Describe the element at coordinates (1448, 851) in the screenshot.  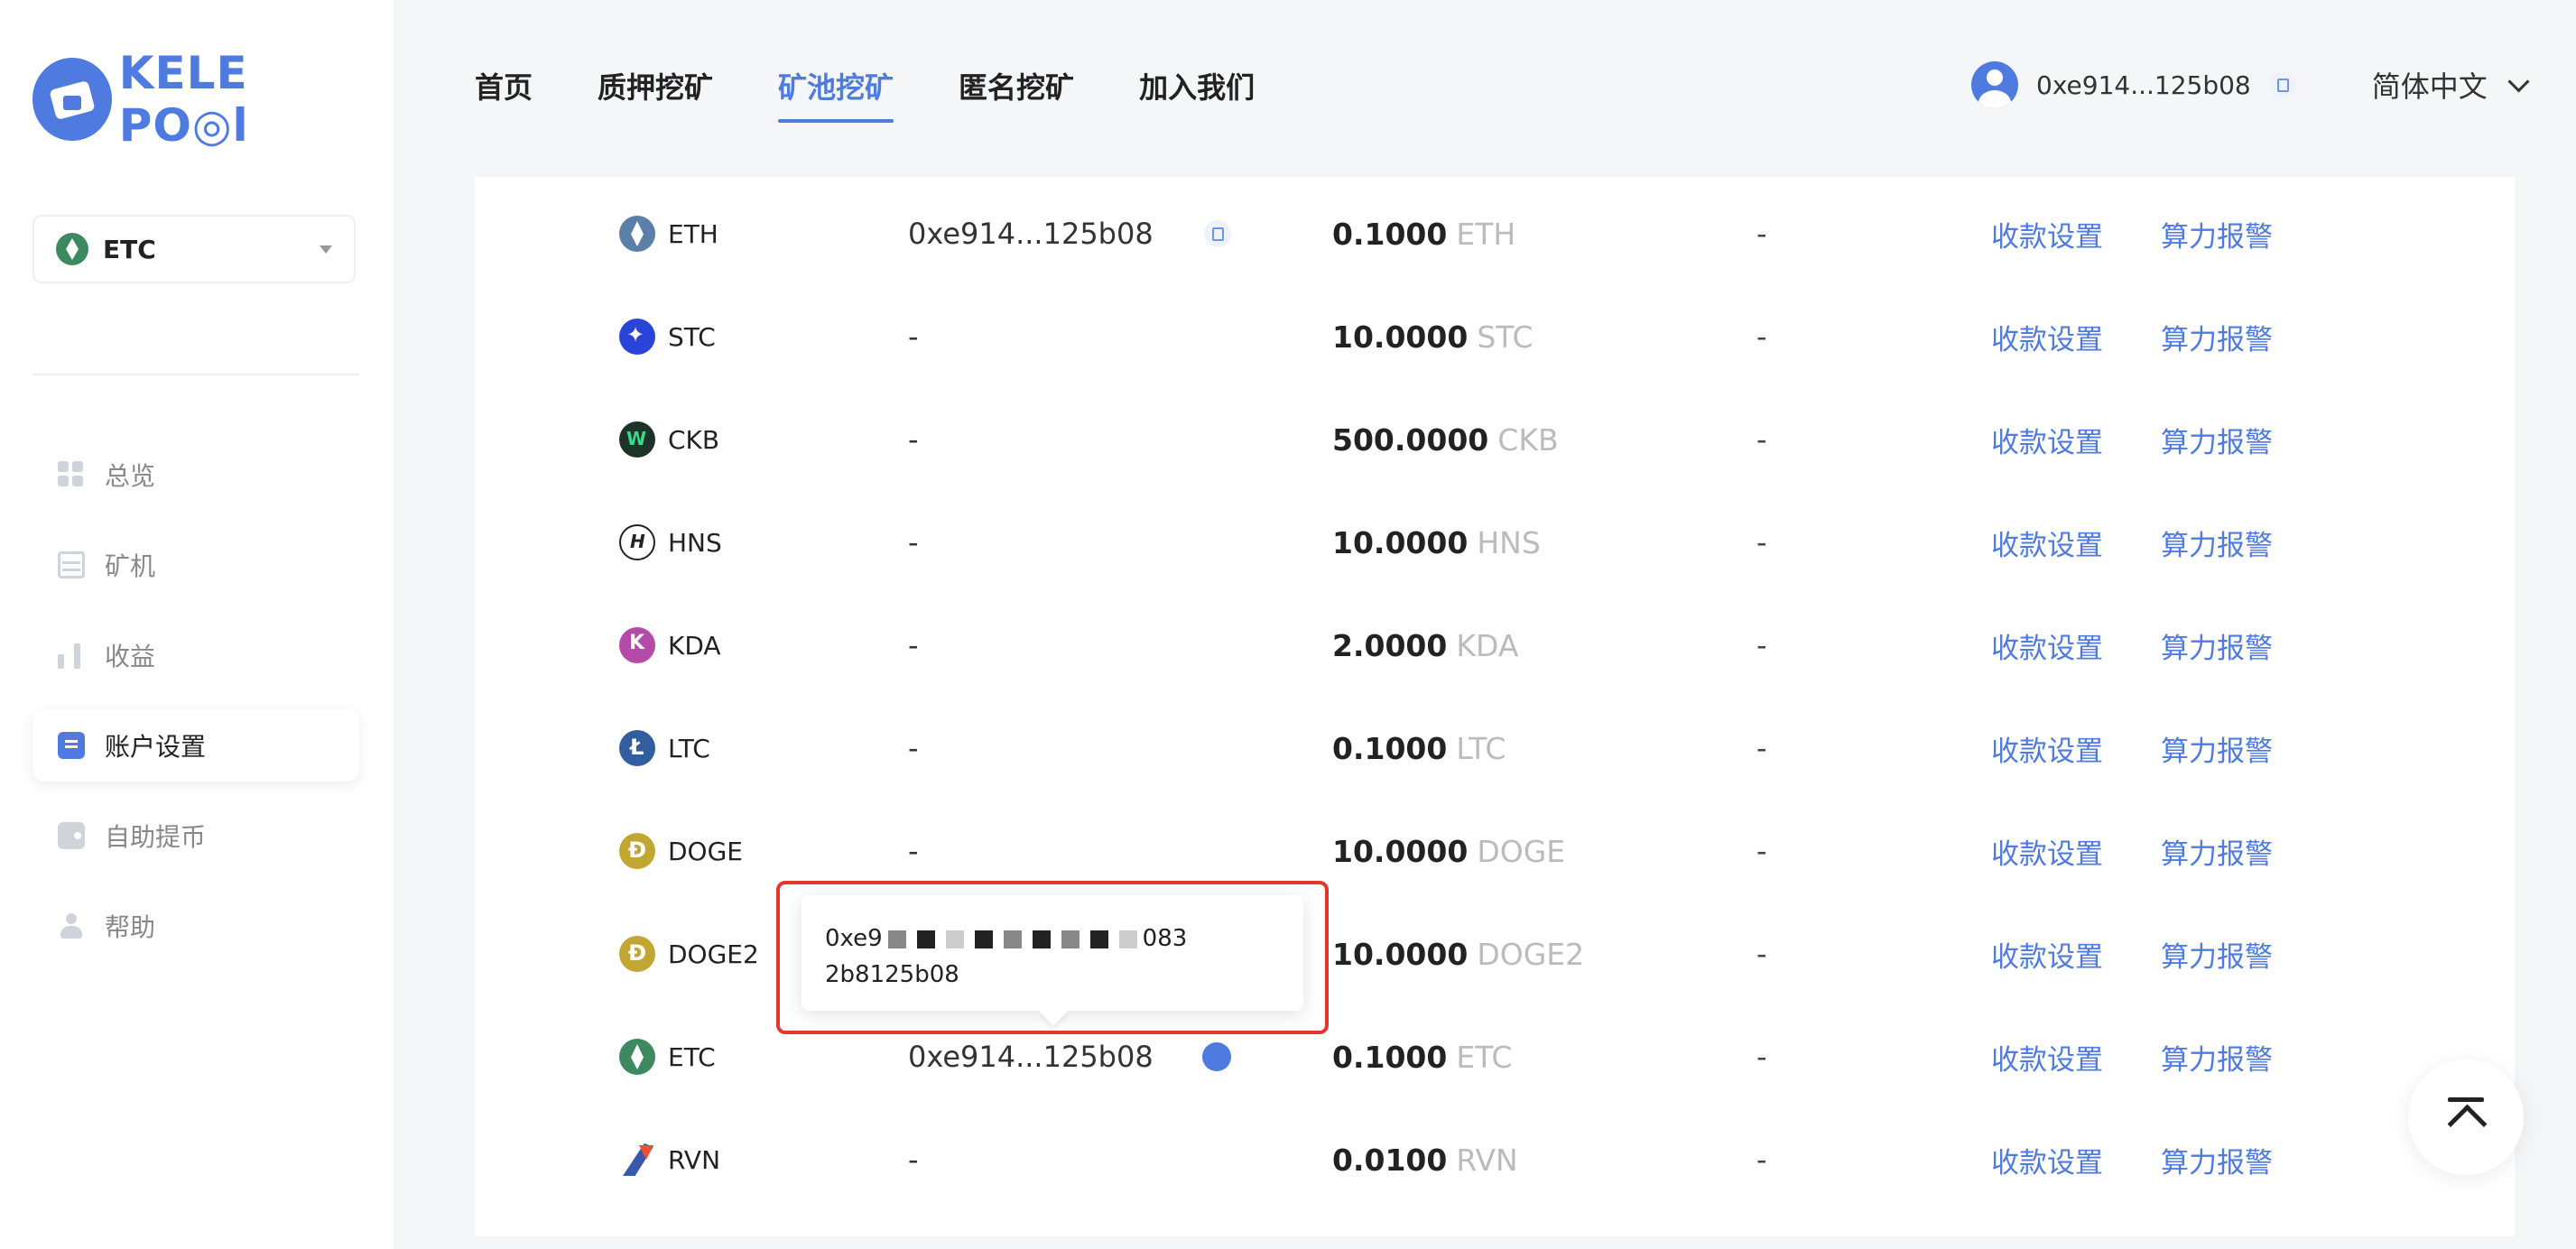
I see `min-payout-cell: 10.0000 DOGE` at that location.